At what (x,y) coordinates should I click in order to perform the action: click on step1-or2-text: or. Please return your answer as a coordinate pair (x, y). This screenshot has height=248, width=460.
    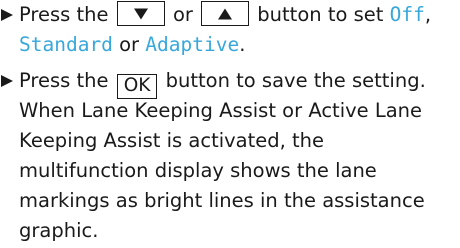
    Looking at the image, I should click on (129, 44).